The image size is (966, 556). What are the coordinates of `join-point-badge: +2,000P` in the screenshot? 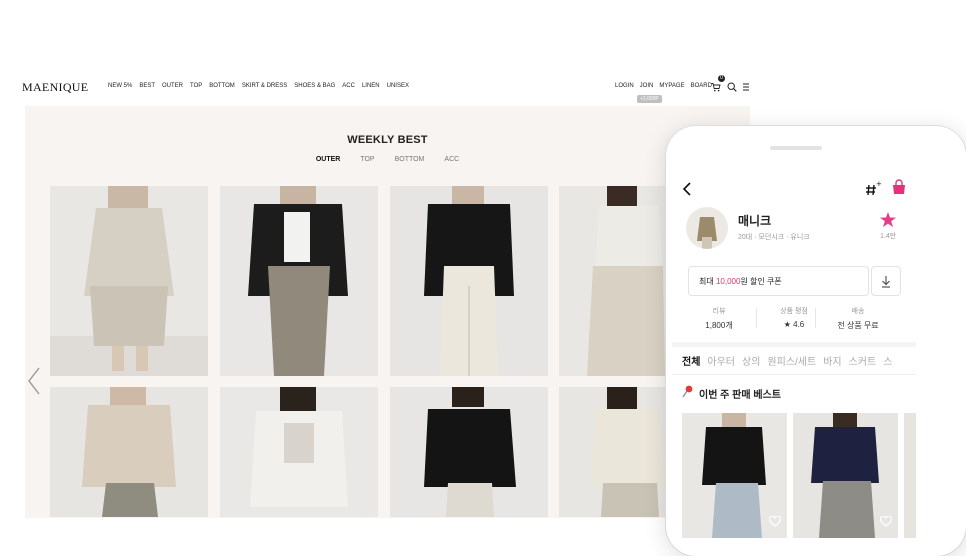 It's located at (649, 99).